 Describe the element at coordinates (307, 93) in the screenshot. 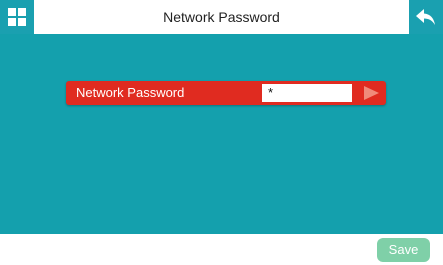

I see `network-password-input` at that location.